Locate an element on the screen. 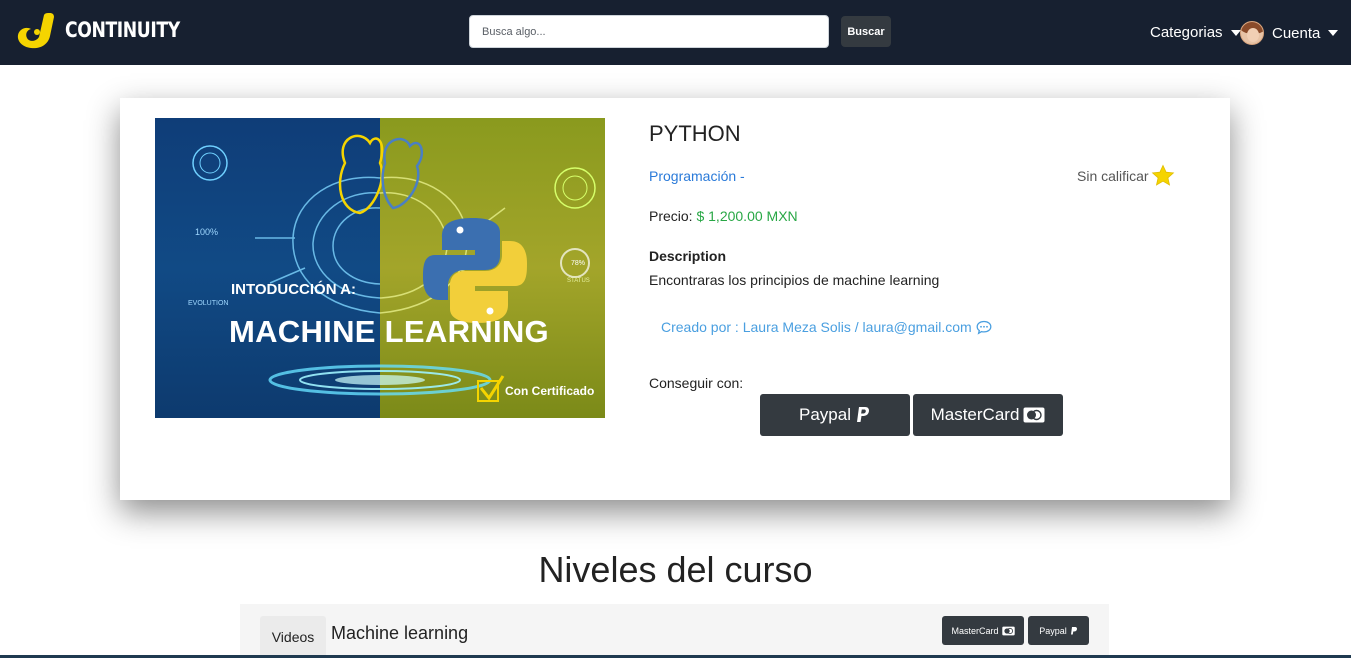  rating-label: Sin calificar is located at coordinates (1113, 176).